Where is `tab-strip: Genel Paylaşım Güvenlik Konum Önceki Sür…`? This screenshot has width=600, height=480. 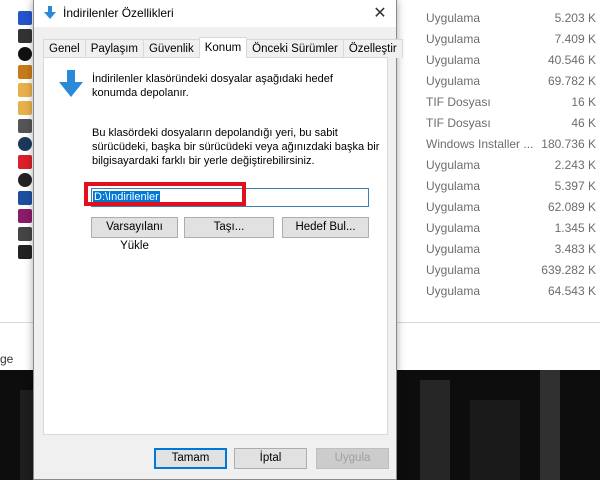 tab-strip: Genel Paylaşım Güvenlik Konum Önceki Sür… is located at coordinates (223, 47).